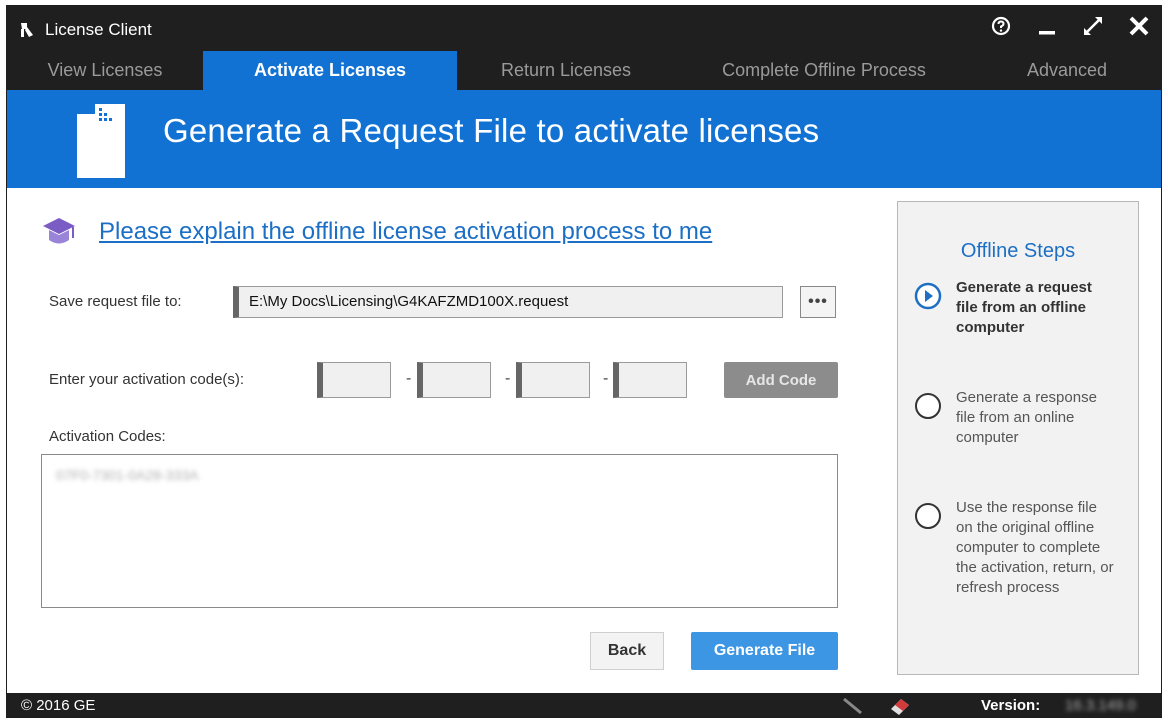  Describe the element at coordinates (115, 301) in the screenshot. I see `save-request-label: Save request file to:` at that location.